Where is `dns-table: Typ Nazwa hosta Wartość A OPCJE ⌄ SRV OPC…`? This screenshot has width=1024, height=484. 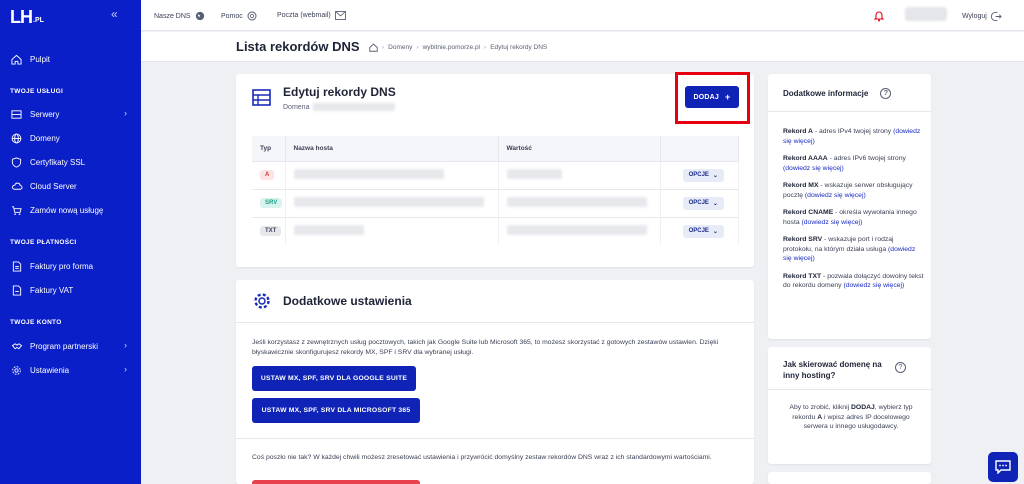
dns-table: Typ Nazwa hosta Wartość A OPCJE ⌄ SRV OPC… is located at coordinates (495, 190).